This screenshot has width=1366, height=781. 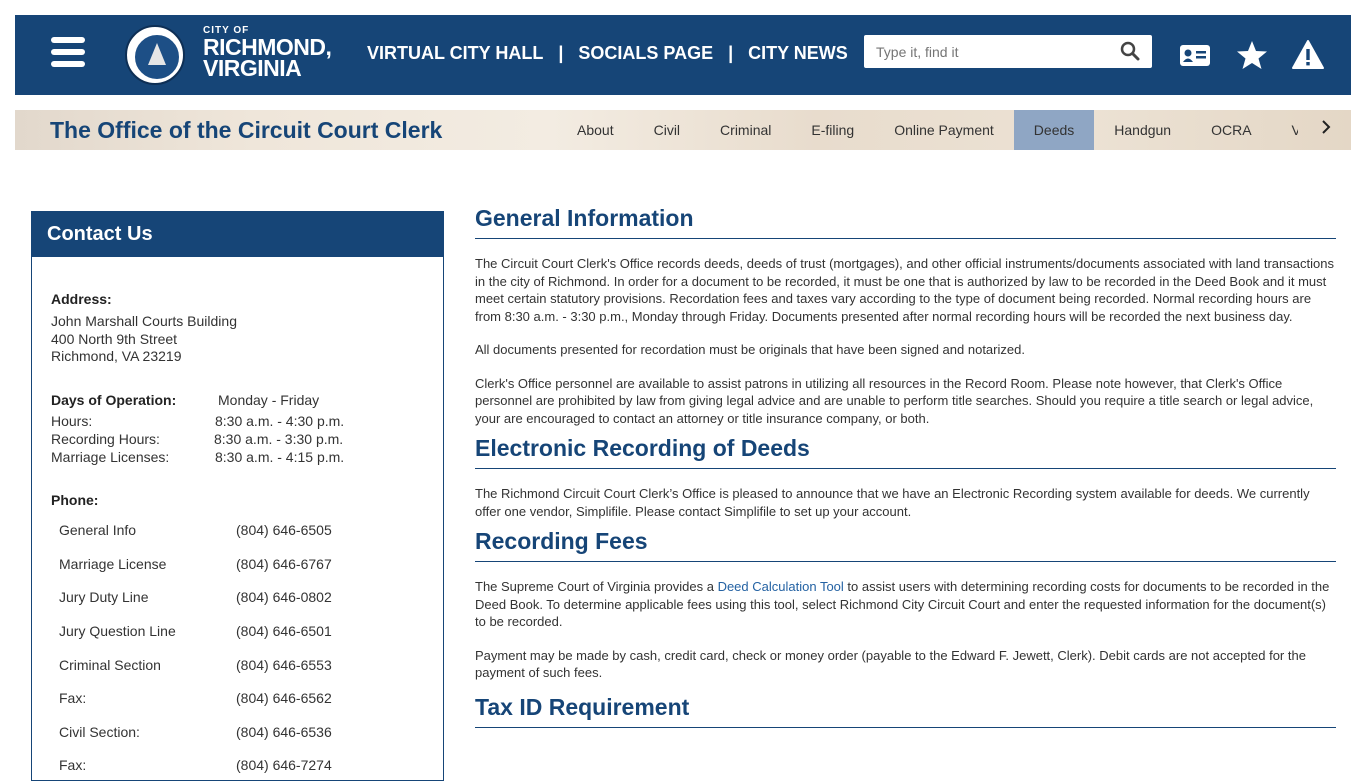 I want to click on phone-row-number: (804) 646-7274, so click(x=284, y=765).